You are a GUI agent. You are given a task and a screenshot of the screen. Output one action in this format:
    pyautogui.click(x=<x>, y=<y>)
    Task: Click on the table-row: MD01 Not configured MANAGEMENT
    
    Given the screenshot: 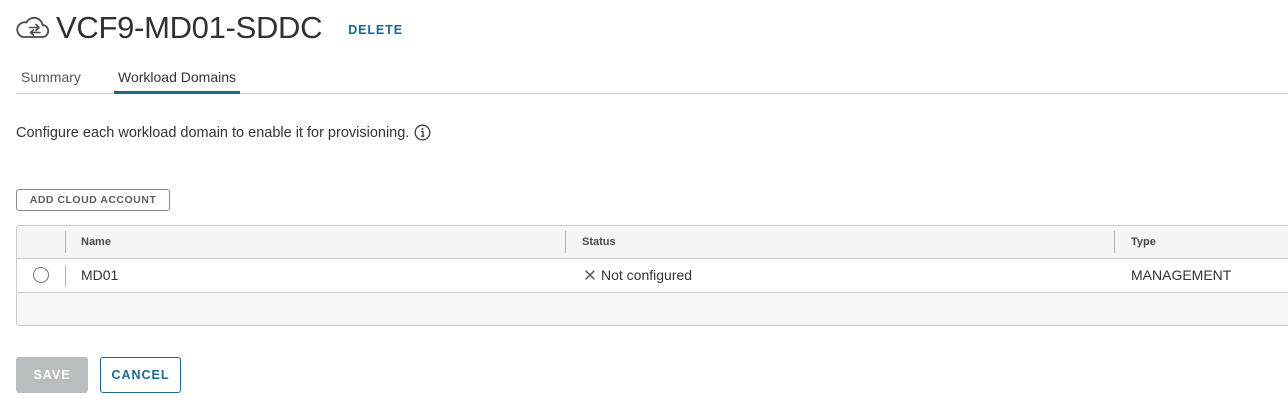 What is the action you would take?
    pyautogui.click(x=652, y=276)
    